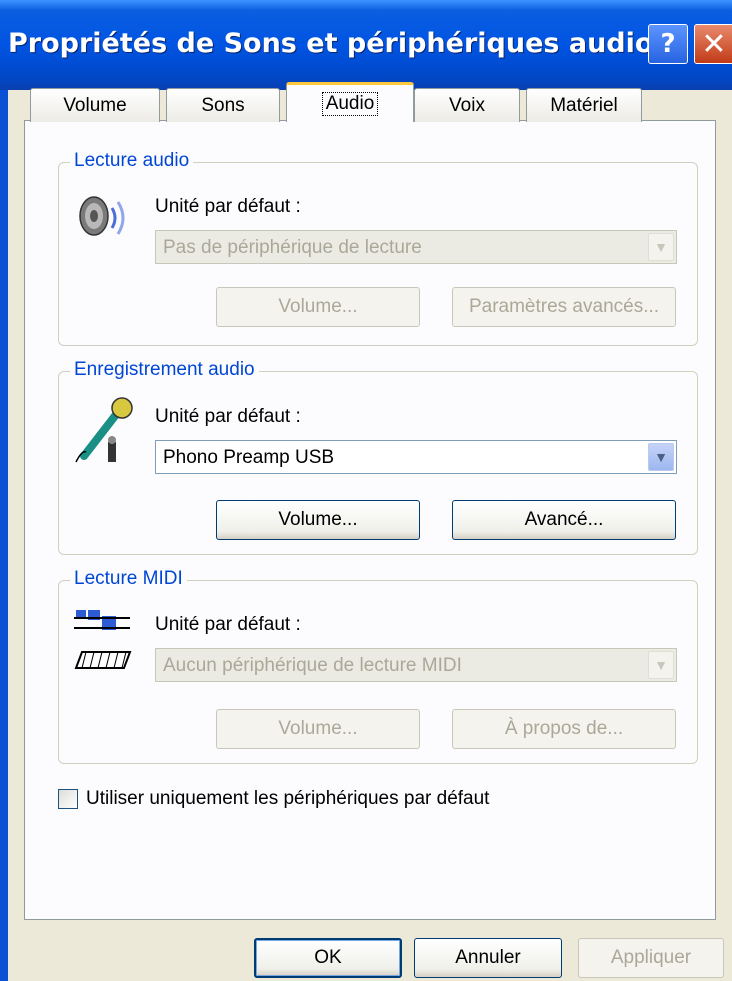  I want to click on tab-voix-label: Voix, so click(467, 105).